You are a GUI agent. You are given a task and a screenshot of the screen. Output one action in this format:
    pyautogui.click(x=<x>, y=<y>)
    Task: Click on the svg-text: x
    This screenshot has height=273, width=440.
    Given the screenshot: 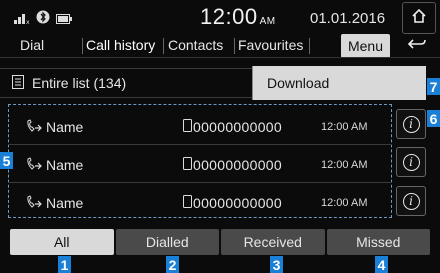 What is the action you would take?
    pyautogui.click(x=28, y=21)
    